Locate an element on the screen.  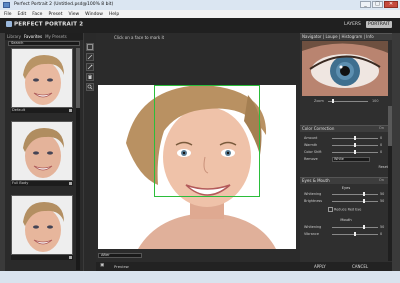
tab-my-presets: My Presets is located at coordinates (56, 36).